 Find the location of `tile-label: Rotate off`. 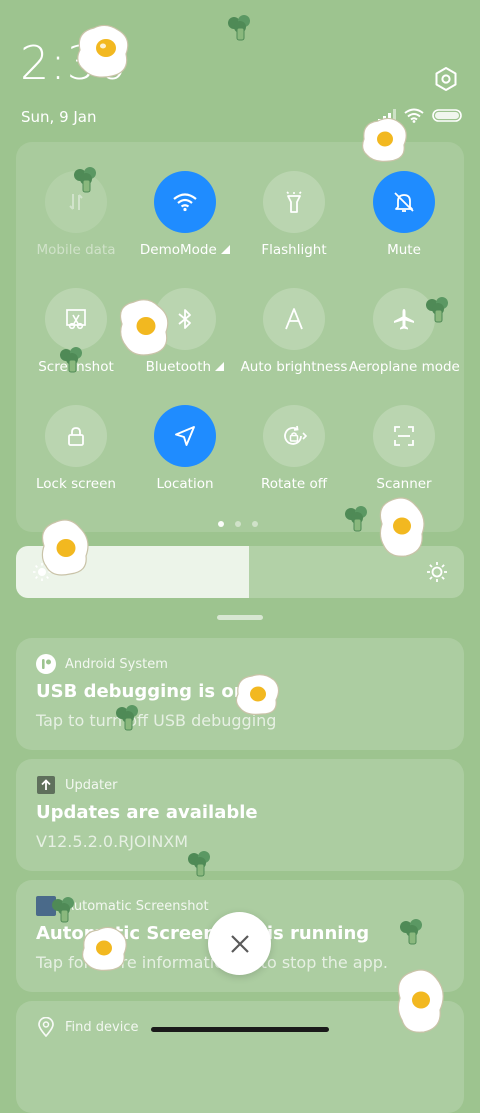

tile-label: Rotate off is located at coordinates (294, 484).